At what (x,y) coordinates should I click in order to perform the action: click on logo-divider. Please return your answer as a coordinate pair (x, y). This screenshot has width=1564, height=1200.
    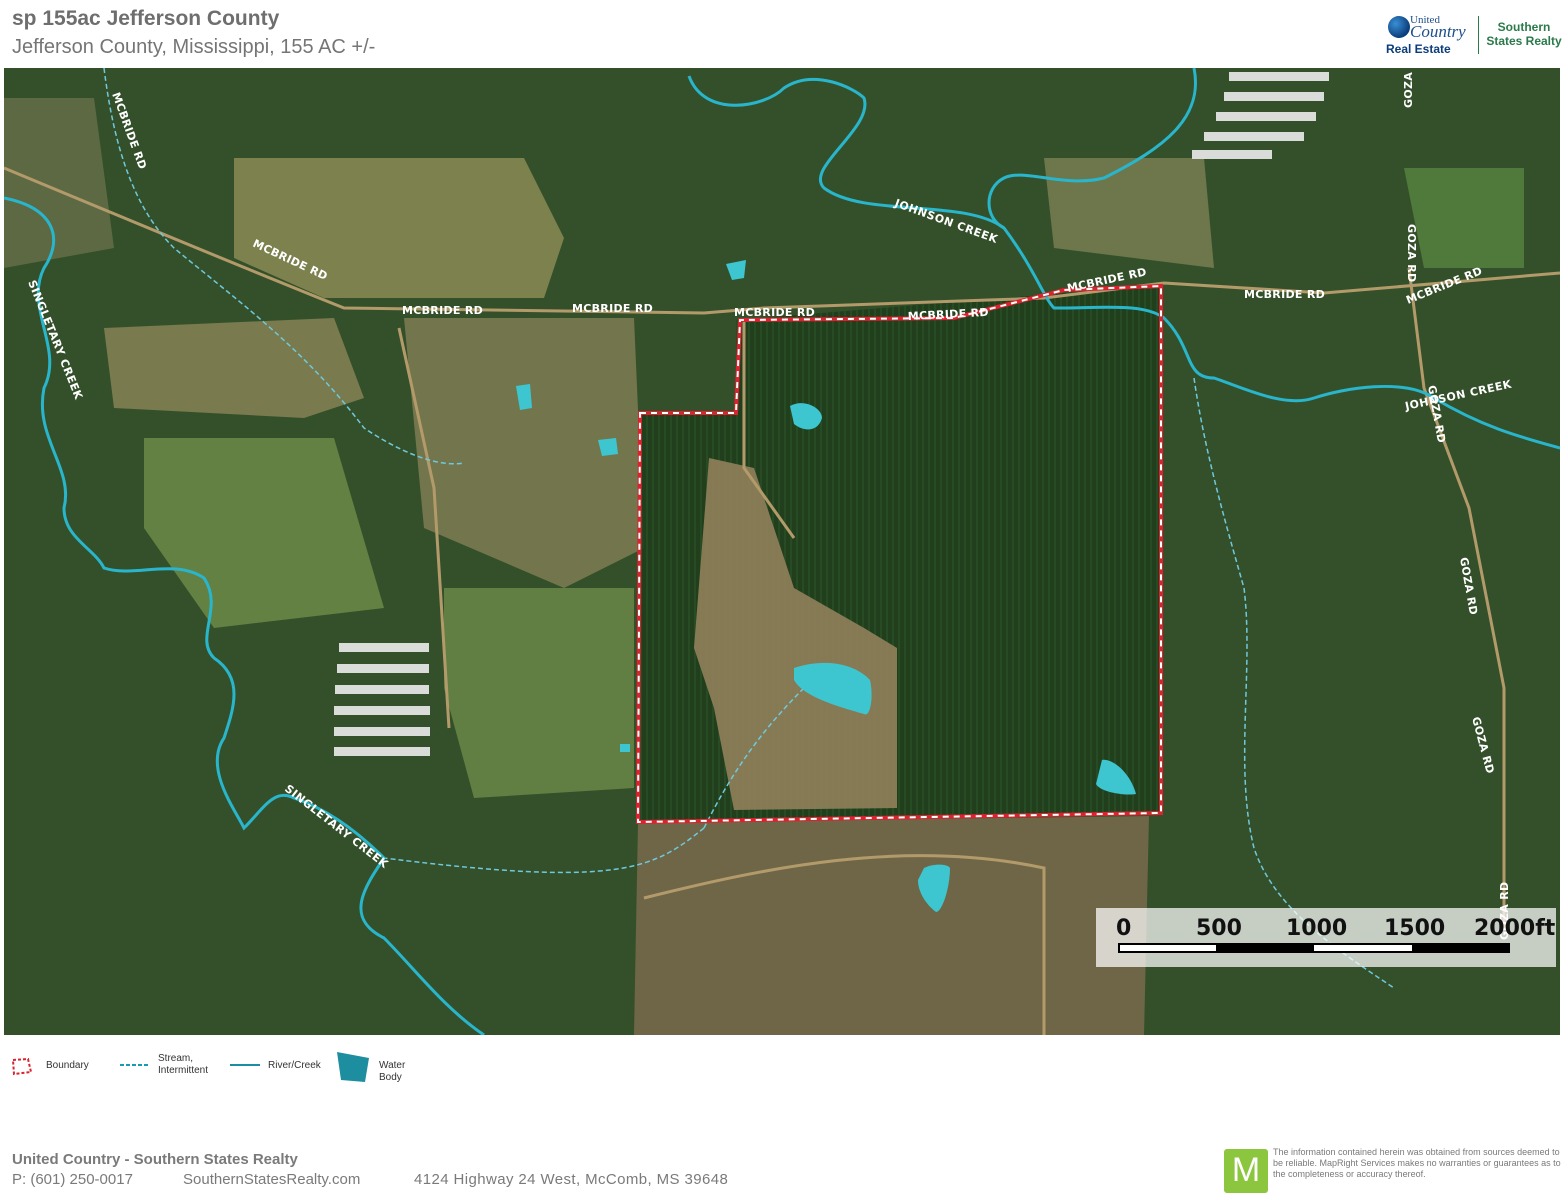
    Looking at the image, I should click on (1478, 35).